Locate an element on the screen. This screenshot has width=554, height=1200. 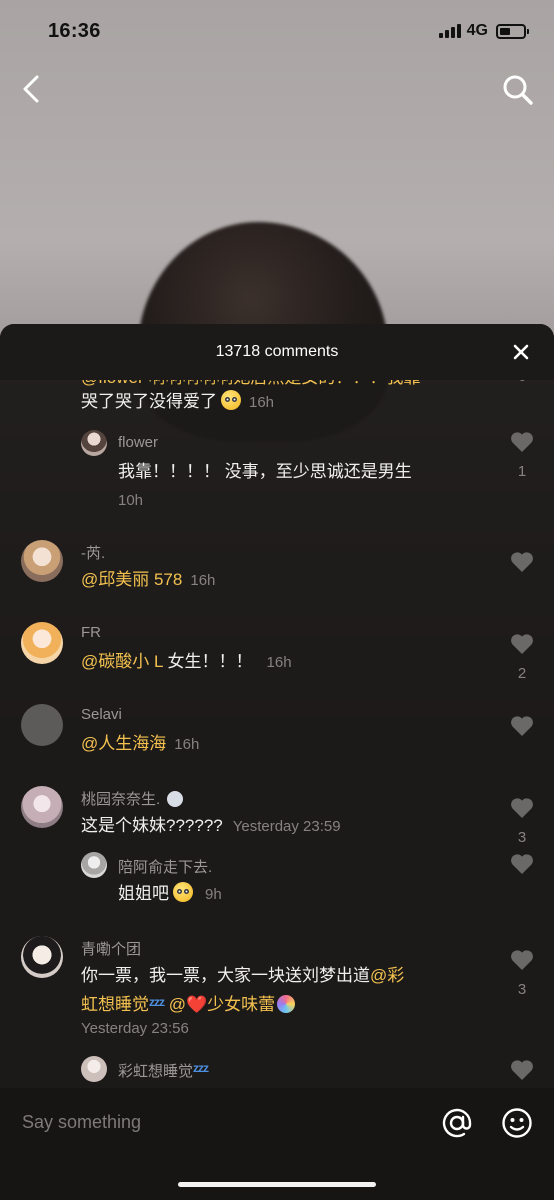
comment-count: 13718 comments is located at coordinates (277, 351).